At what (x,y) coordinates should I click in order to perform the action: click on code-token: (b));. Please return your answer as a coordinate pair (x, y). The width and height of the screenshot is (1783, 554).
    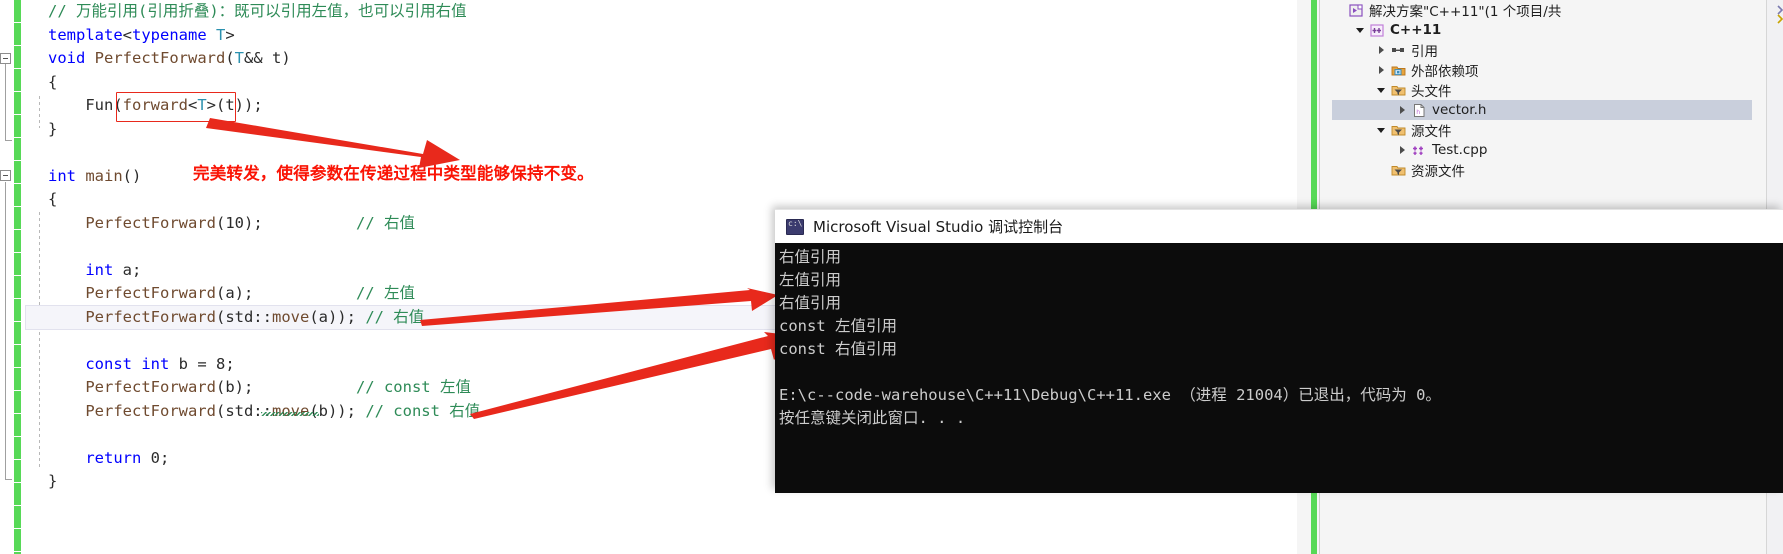
    Looking at the image, I should click on (337, 410).